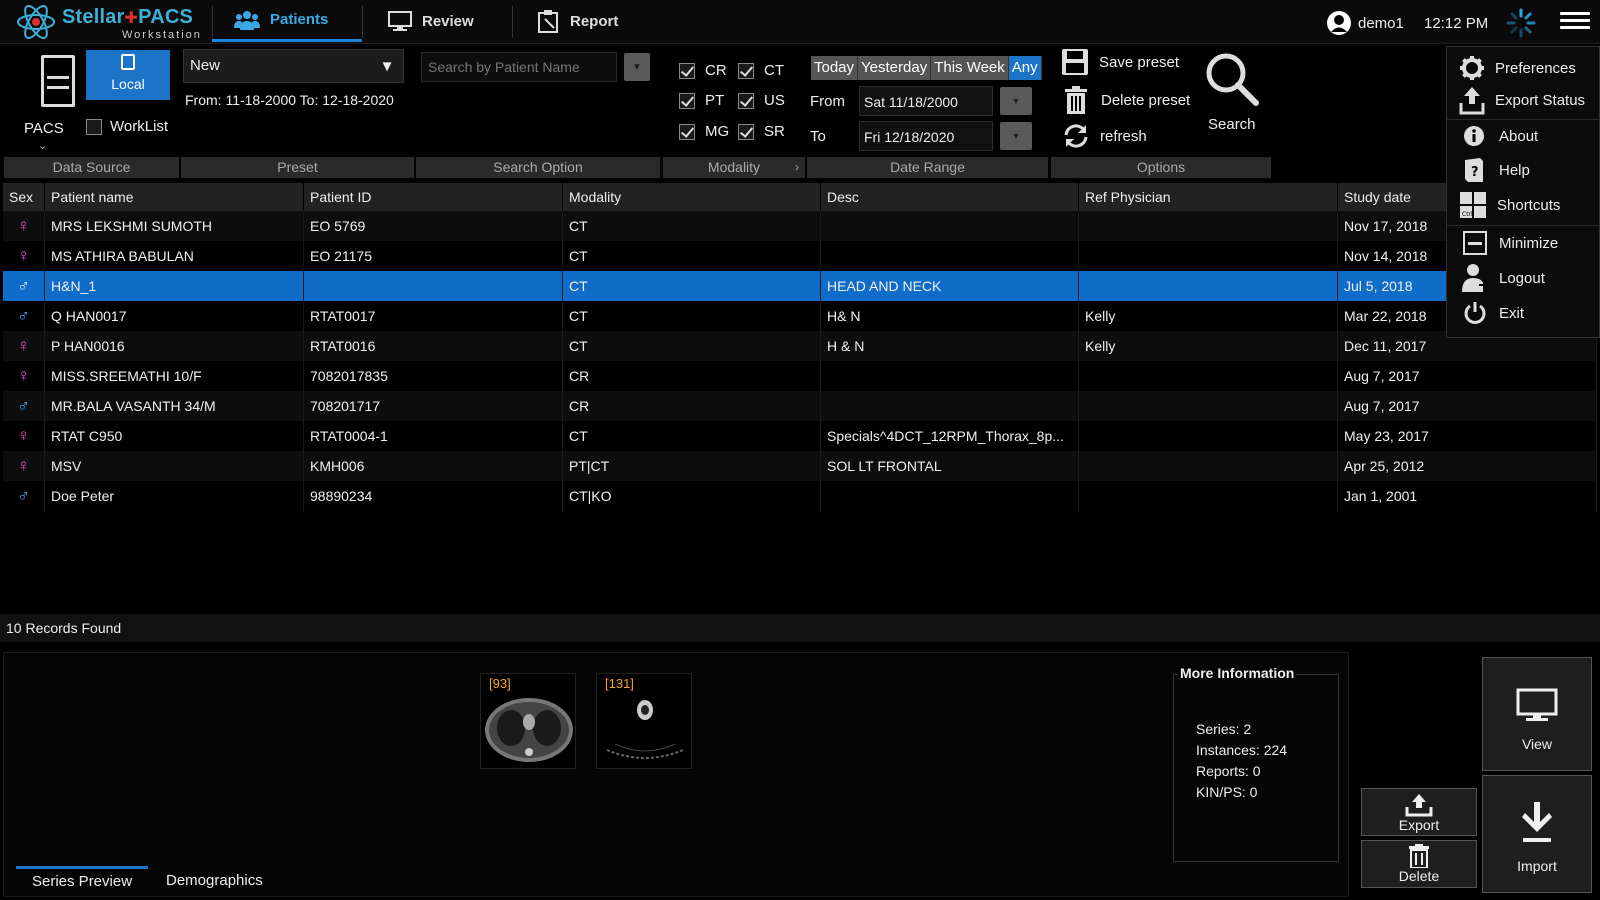  I want to click on modality-cr: CR, so click(703, 70).